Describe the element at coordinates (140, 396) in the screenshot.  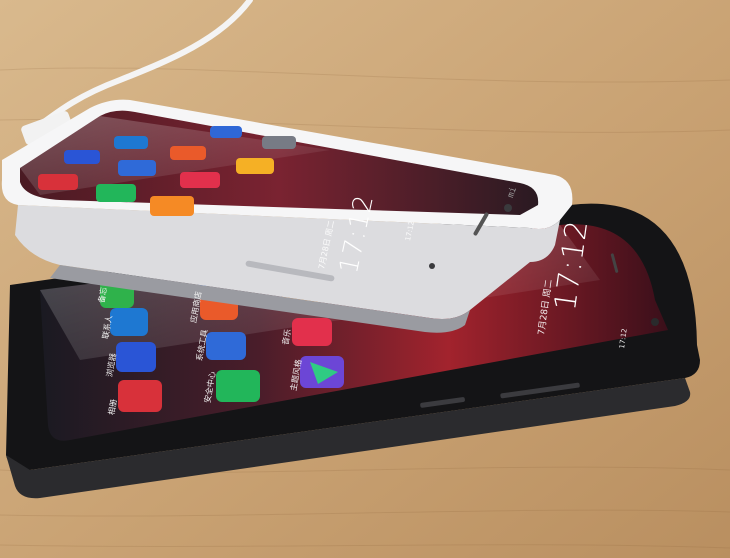
I see `gallery-app-icon` at that location.